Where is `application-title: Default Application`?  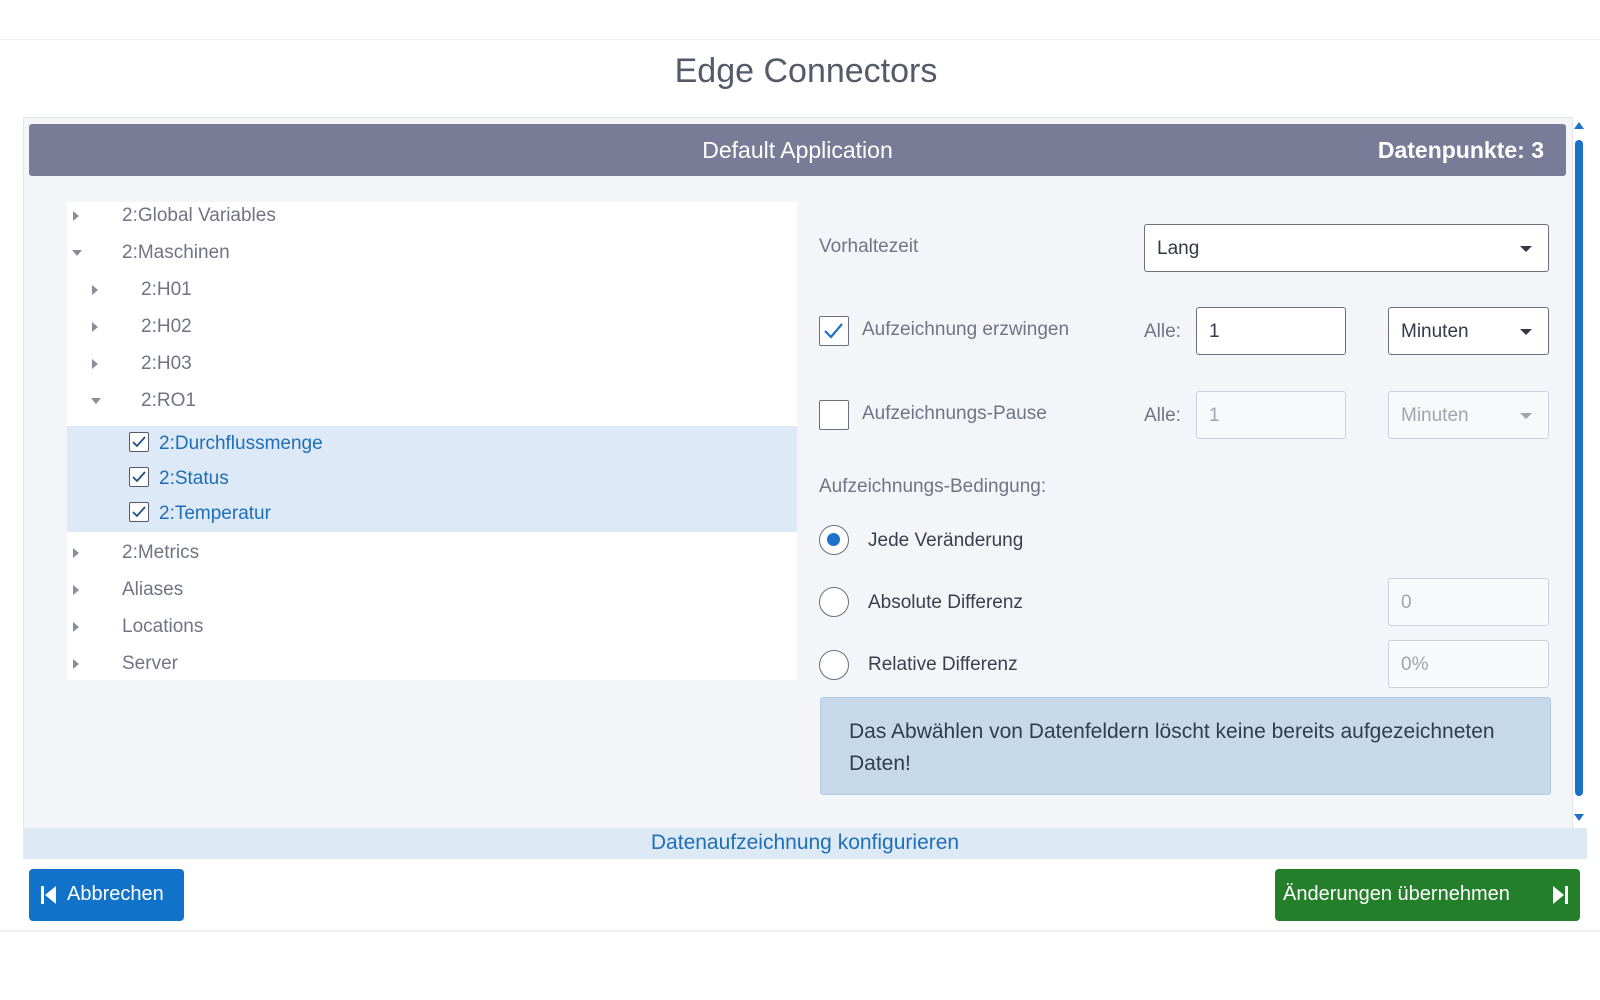 application-title: Default Application is located at coordinates (797, 150).